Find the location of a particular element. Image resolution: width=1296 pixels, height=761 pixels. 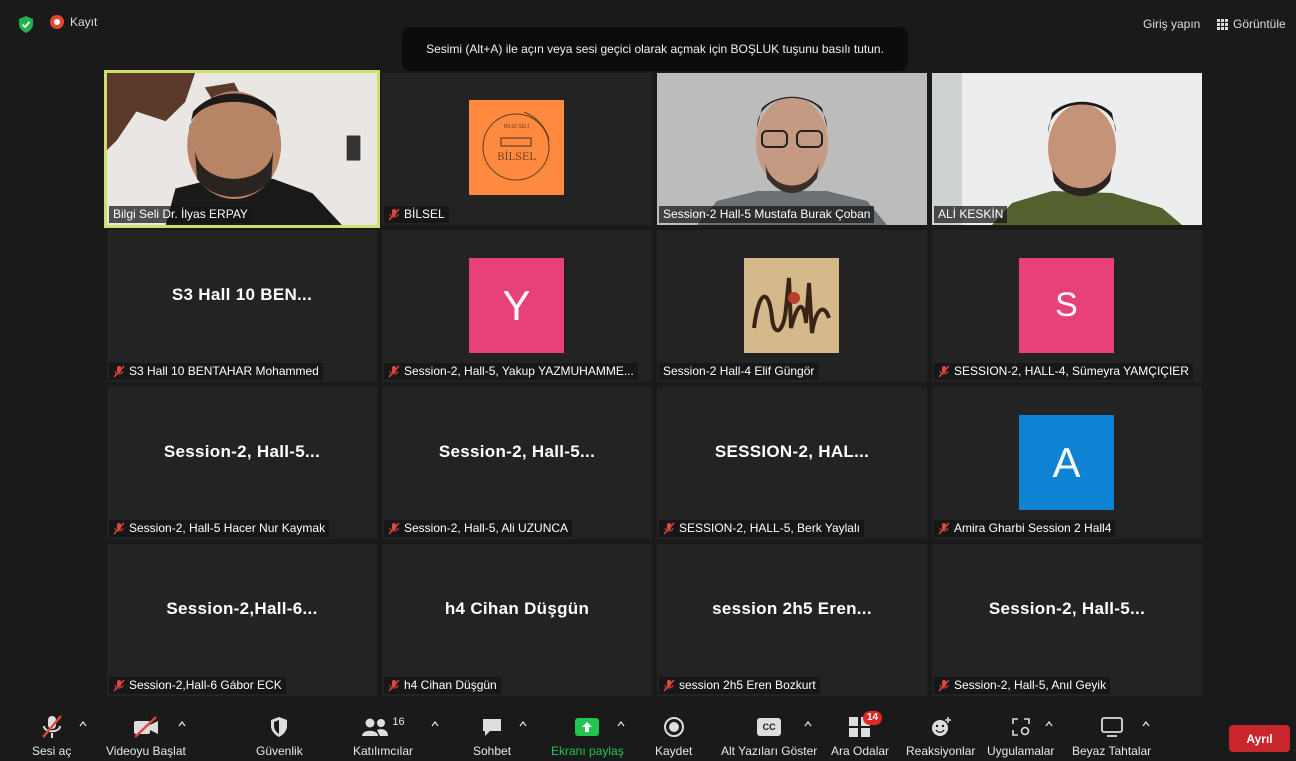

video-off-icon is located at coordinates (145, 727).